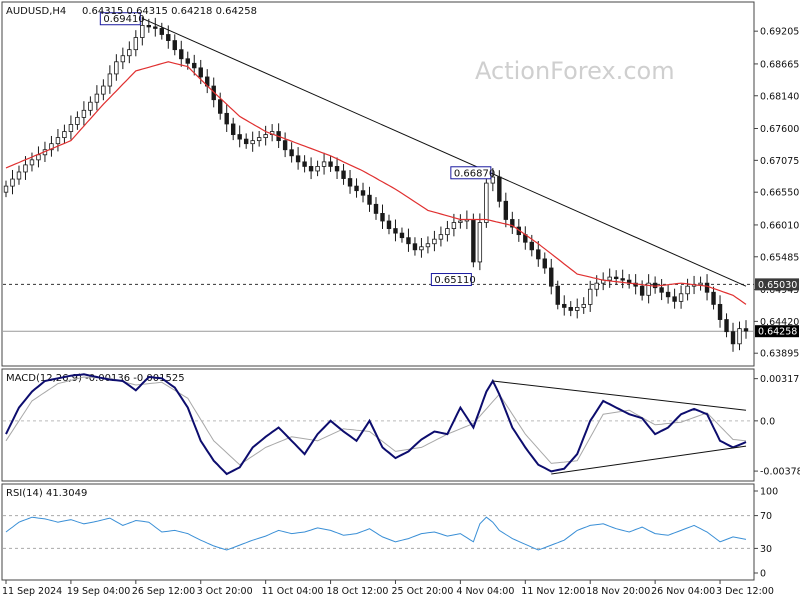 The width and height of the screenshot is (800, 600). Describe the element at coordinates (769, 492) in the screenshot. I see `rsi-y-tick-label: 100` at that location.